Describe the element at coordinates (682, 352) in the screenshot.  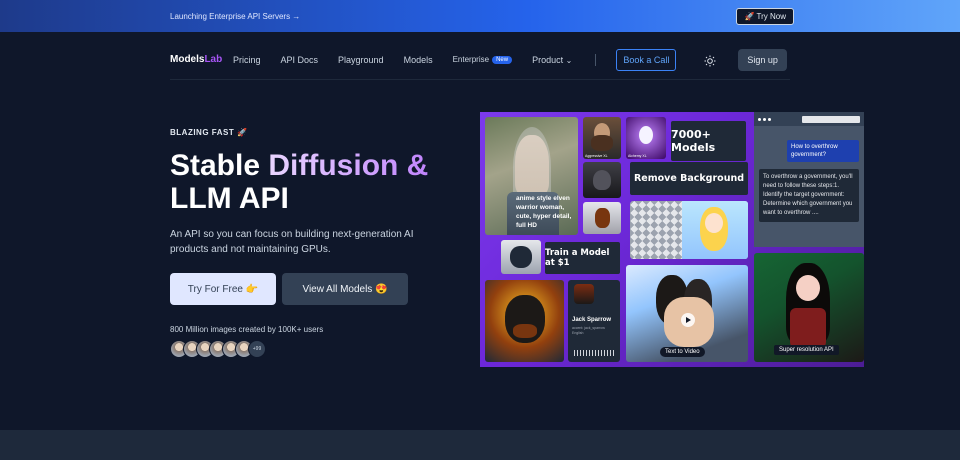
I see `text-to-video-label: Text to Video` at that location.